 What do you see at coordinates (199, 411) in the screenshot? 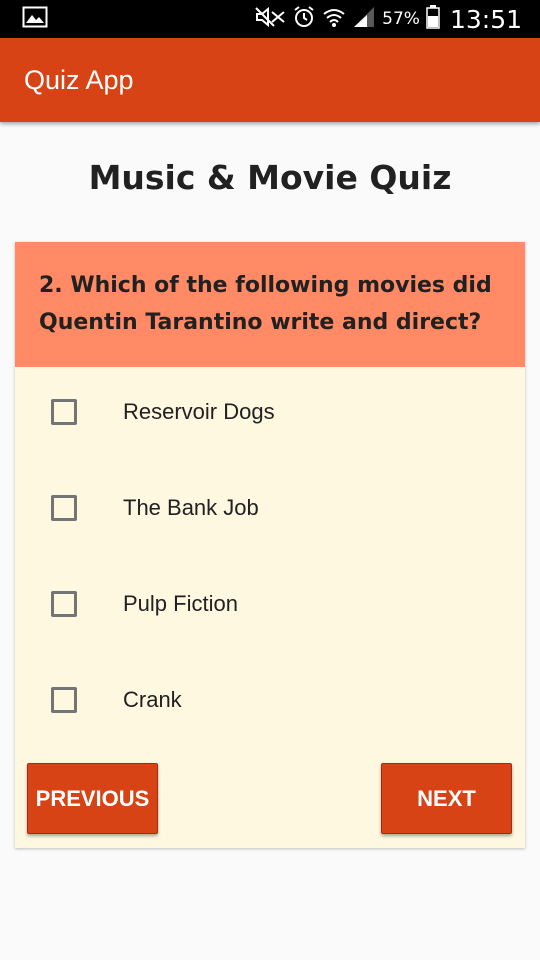
I see `option-label: Reservoir Dogs` at bounding box center [199, 411].